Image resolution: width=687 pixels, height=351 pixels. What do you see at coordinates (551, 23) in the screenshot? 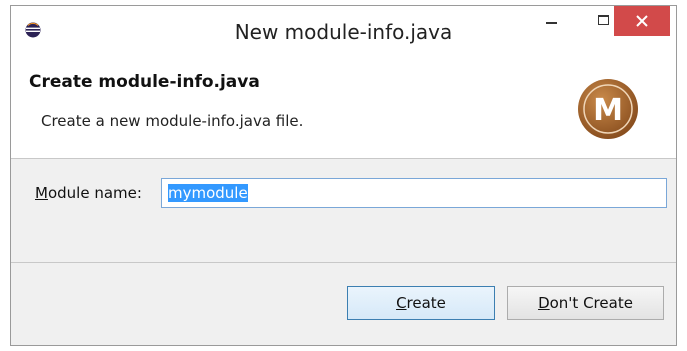
I see `minimize-icon` at bounding box center [551, 23].